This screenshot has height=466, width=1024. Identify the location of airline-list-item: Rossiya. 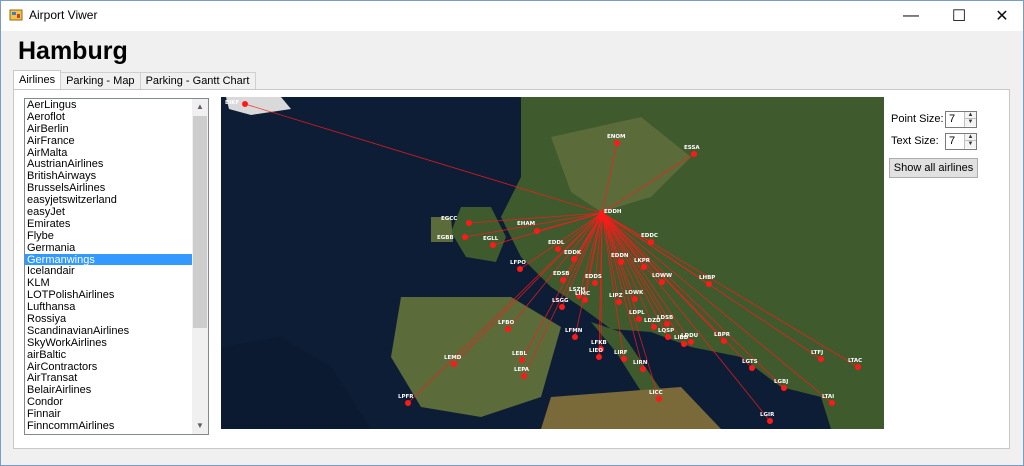
(108, 319).